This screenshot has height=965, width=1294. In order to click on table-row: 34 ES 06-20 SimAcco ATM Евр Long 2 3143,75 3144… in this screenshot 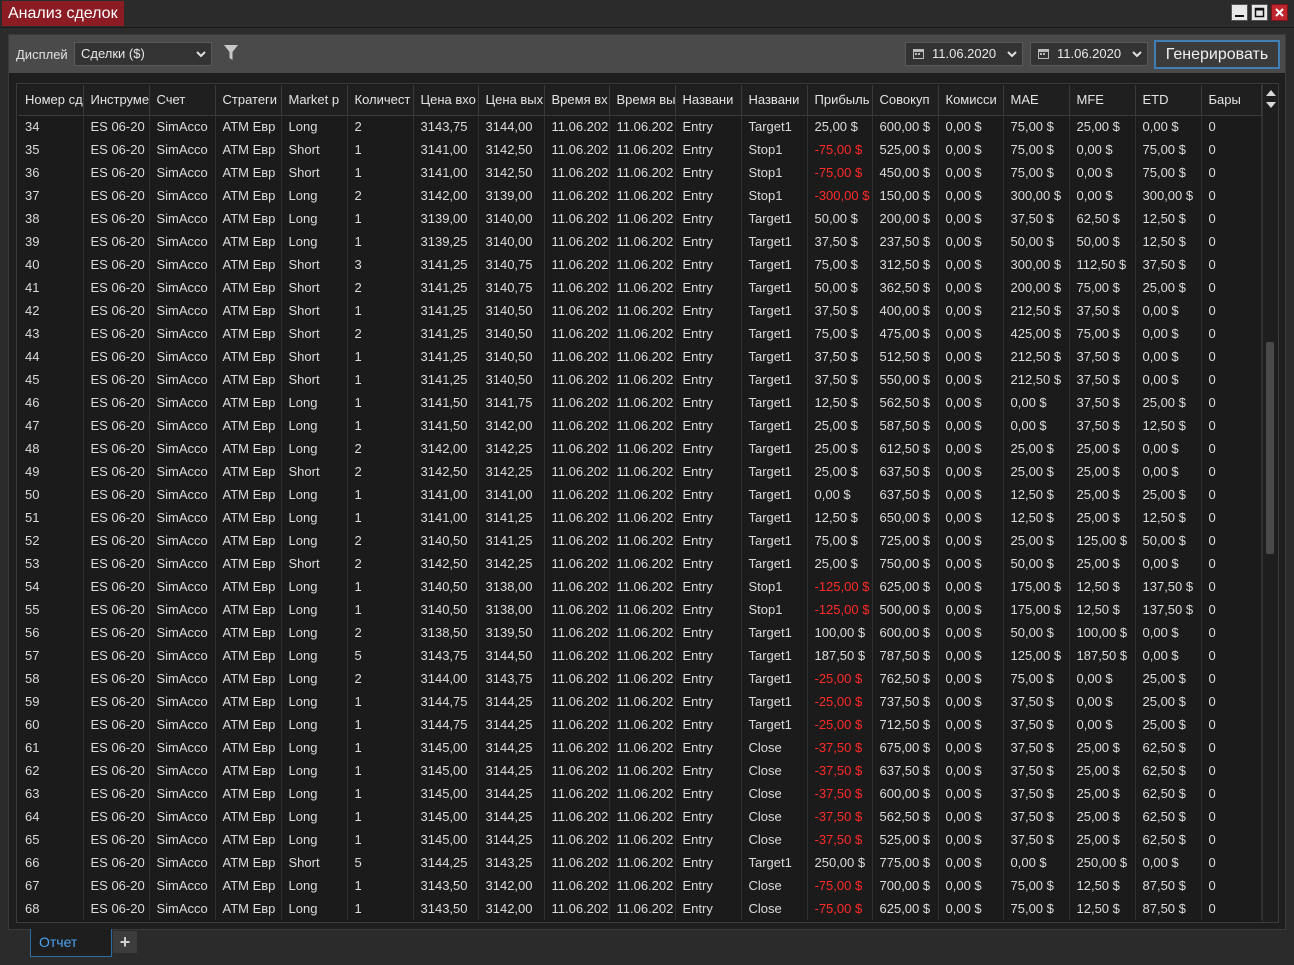, I will do `click(640, 126)`.